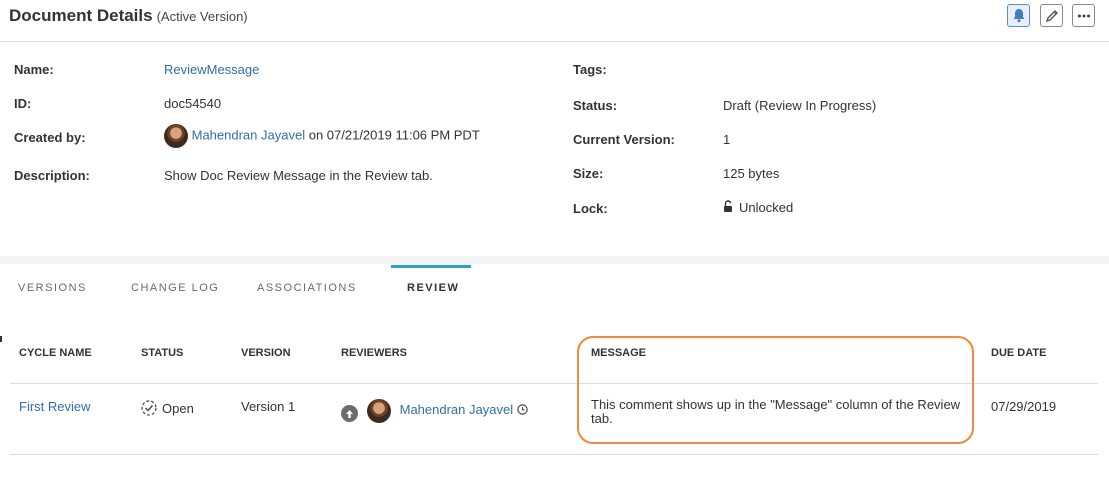 The height and width of the screenshot is (480, 1109). Describe the element at coordinates (55, 353) in the screenshot. I see `column-header-cycle-name: CYCLE NAME` at that location.